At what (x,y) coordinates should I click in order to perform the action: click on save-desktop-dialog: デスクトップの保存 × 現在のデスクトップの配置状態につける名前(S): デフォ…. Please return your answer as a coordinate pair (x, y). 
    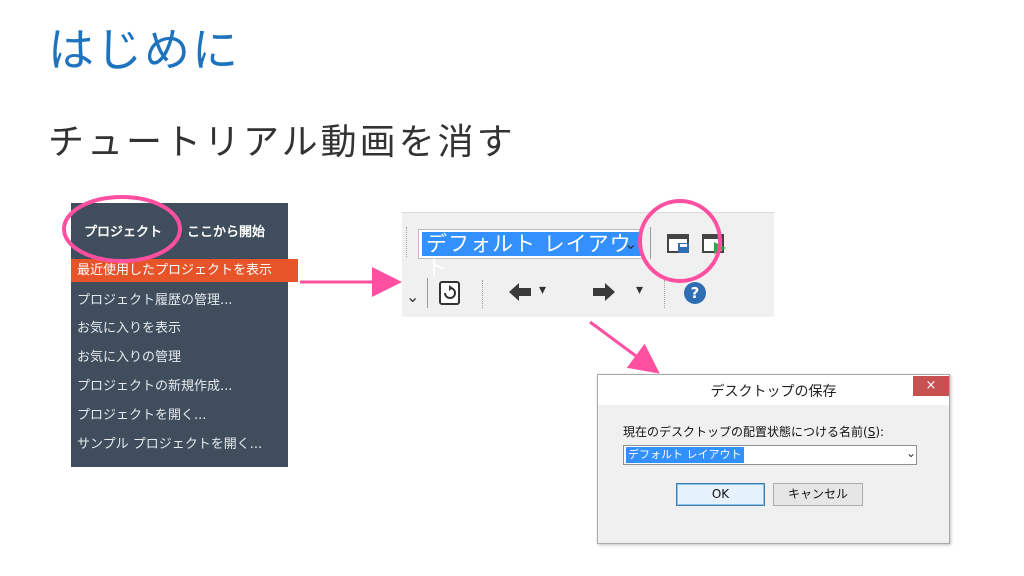
    Looking at the image, I should click on (773, 459).